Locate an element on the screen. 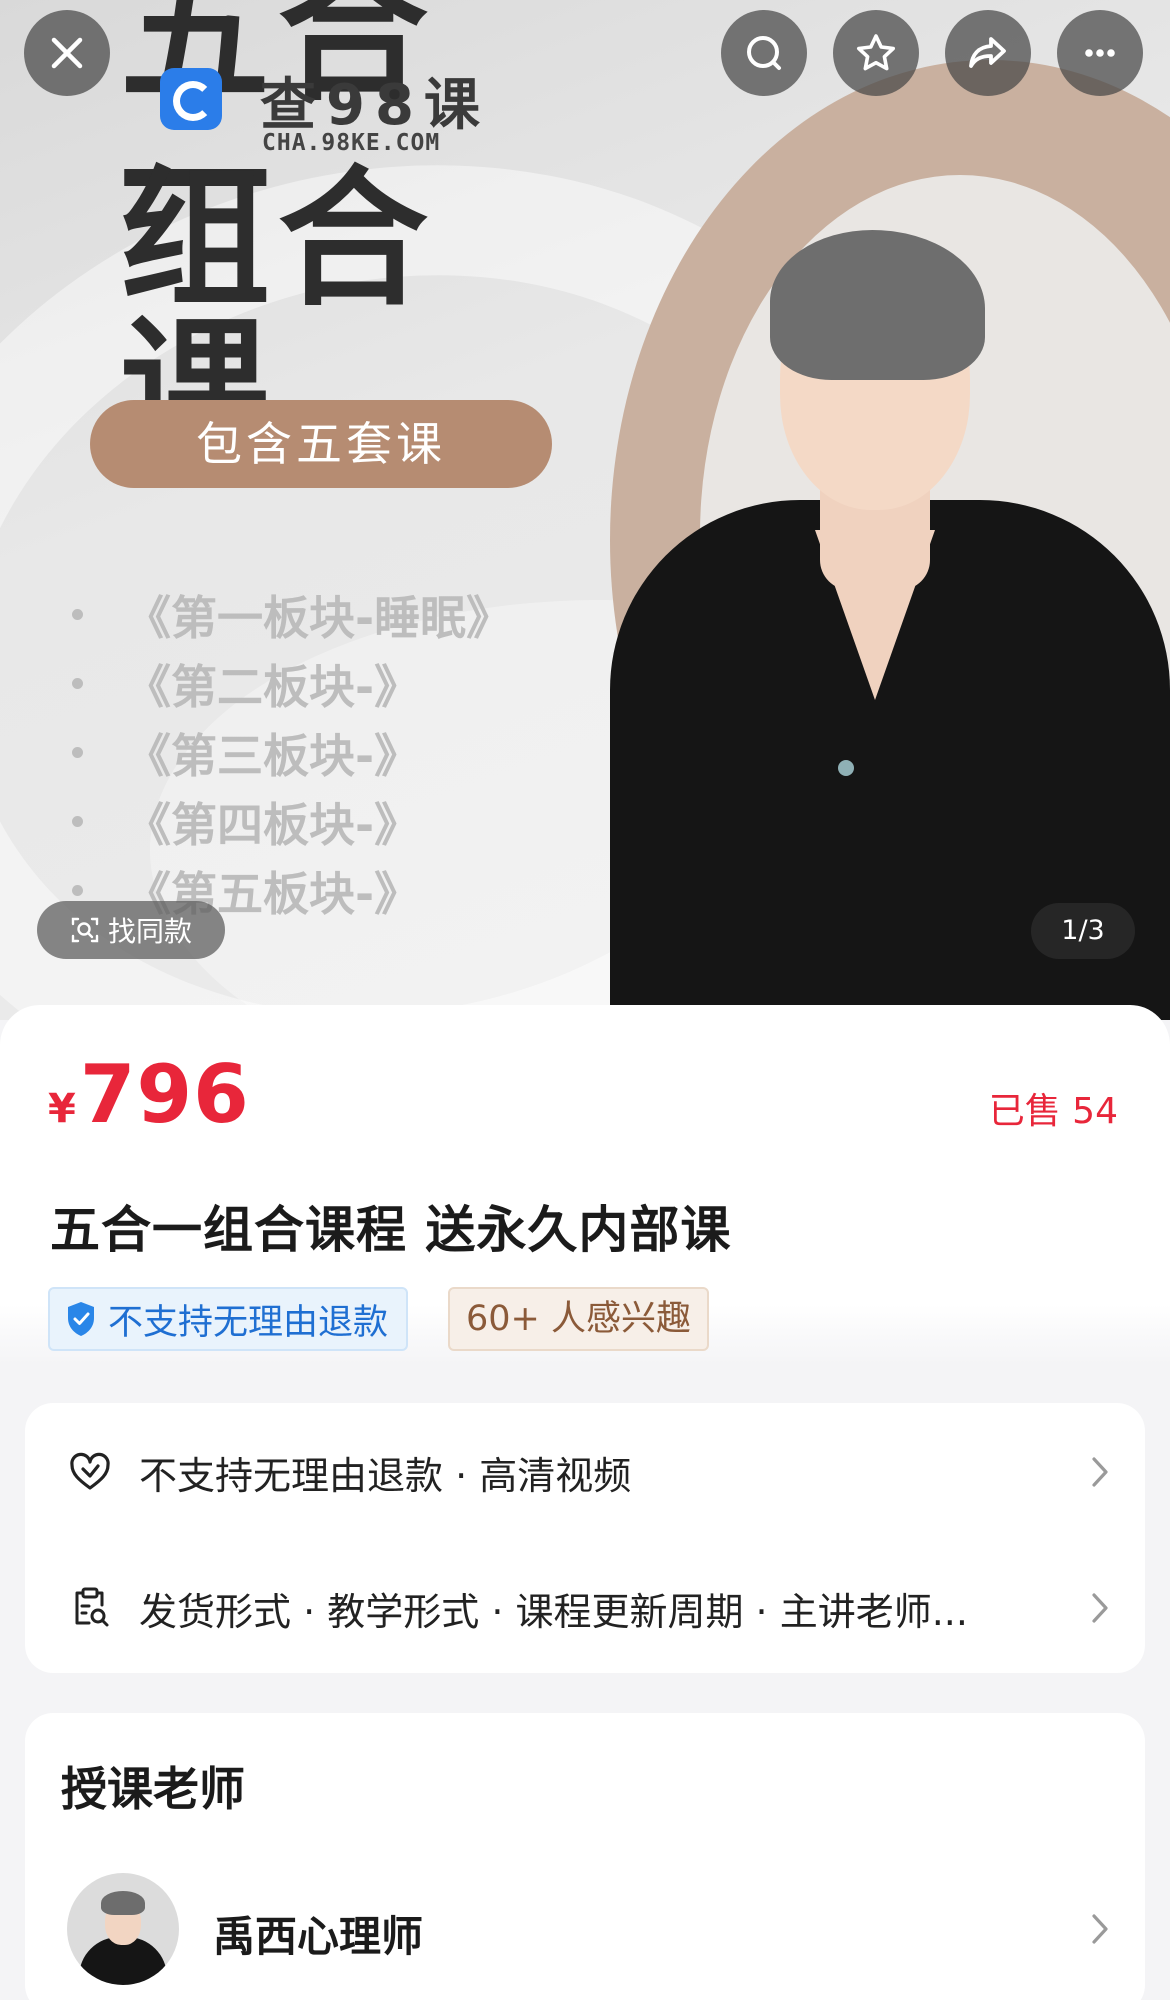  more-icon is located at coordinates (1100, 53).